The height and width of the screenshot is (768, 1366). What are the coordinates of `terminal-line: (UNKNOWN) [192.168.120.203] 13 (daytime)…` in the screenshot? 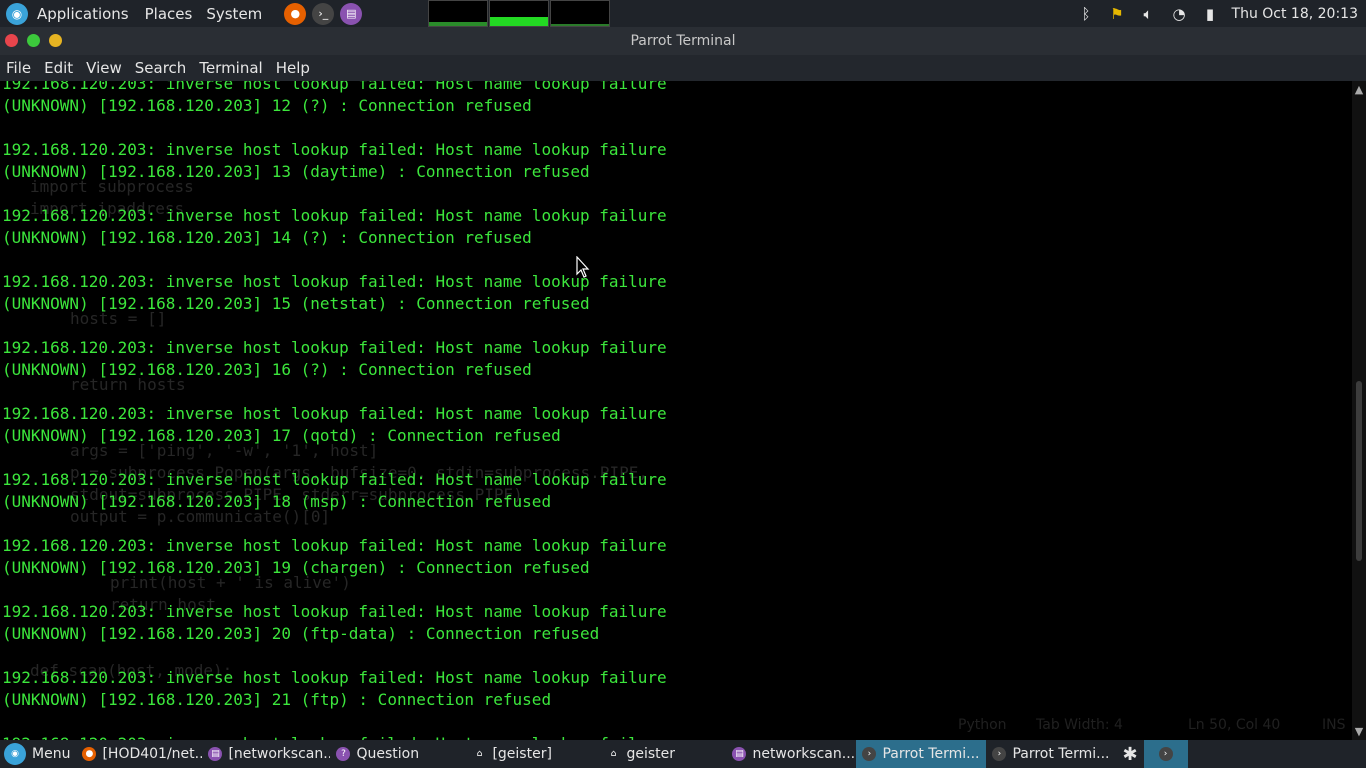 It's located at (296, 171).